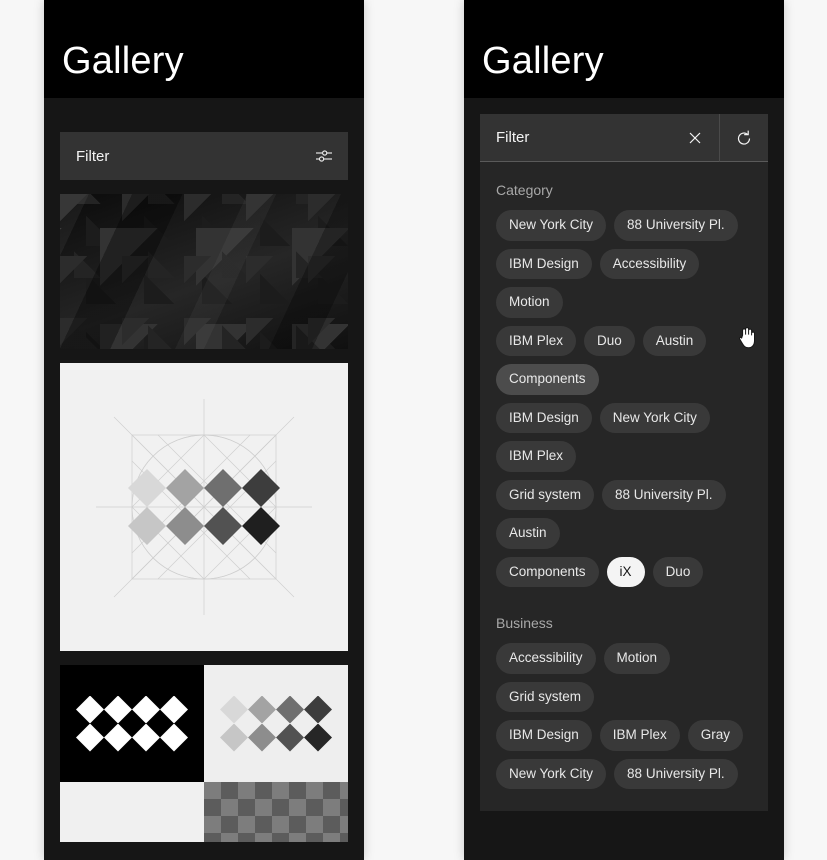 The width and height of the screenshot is (827, 860). I want to click on logo-mark-gray, so click(204, 507).